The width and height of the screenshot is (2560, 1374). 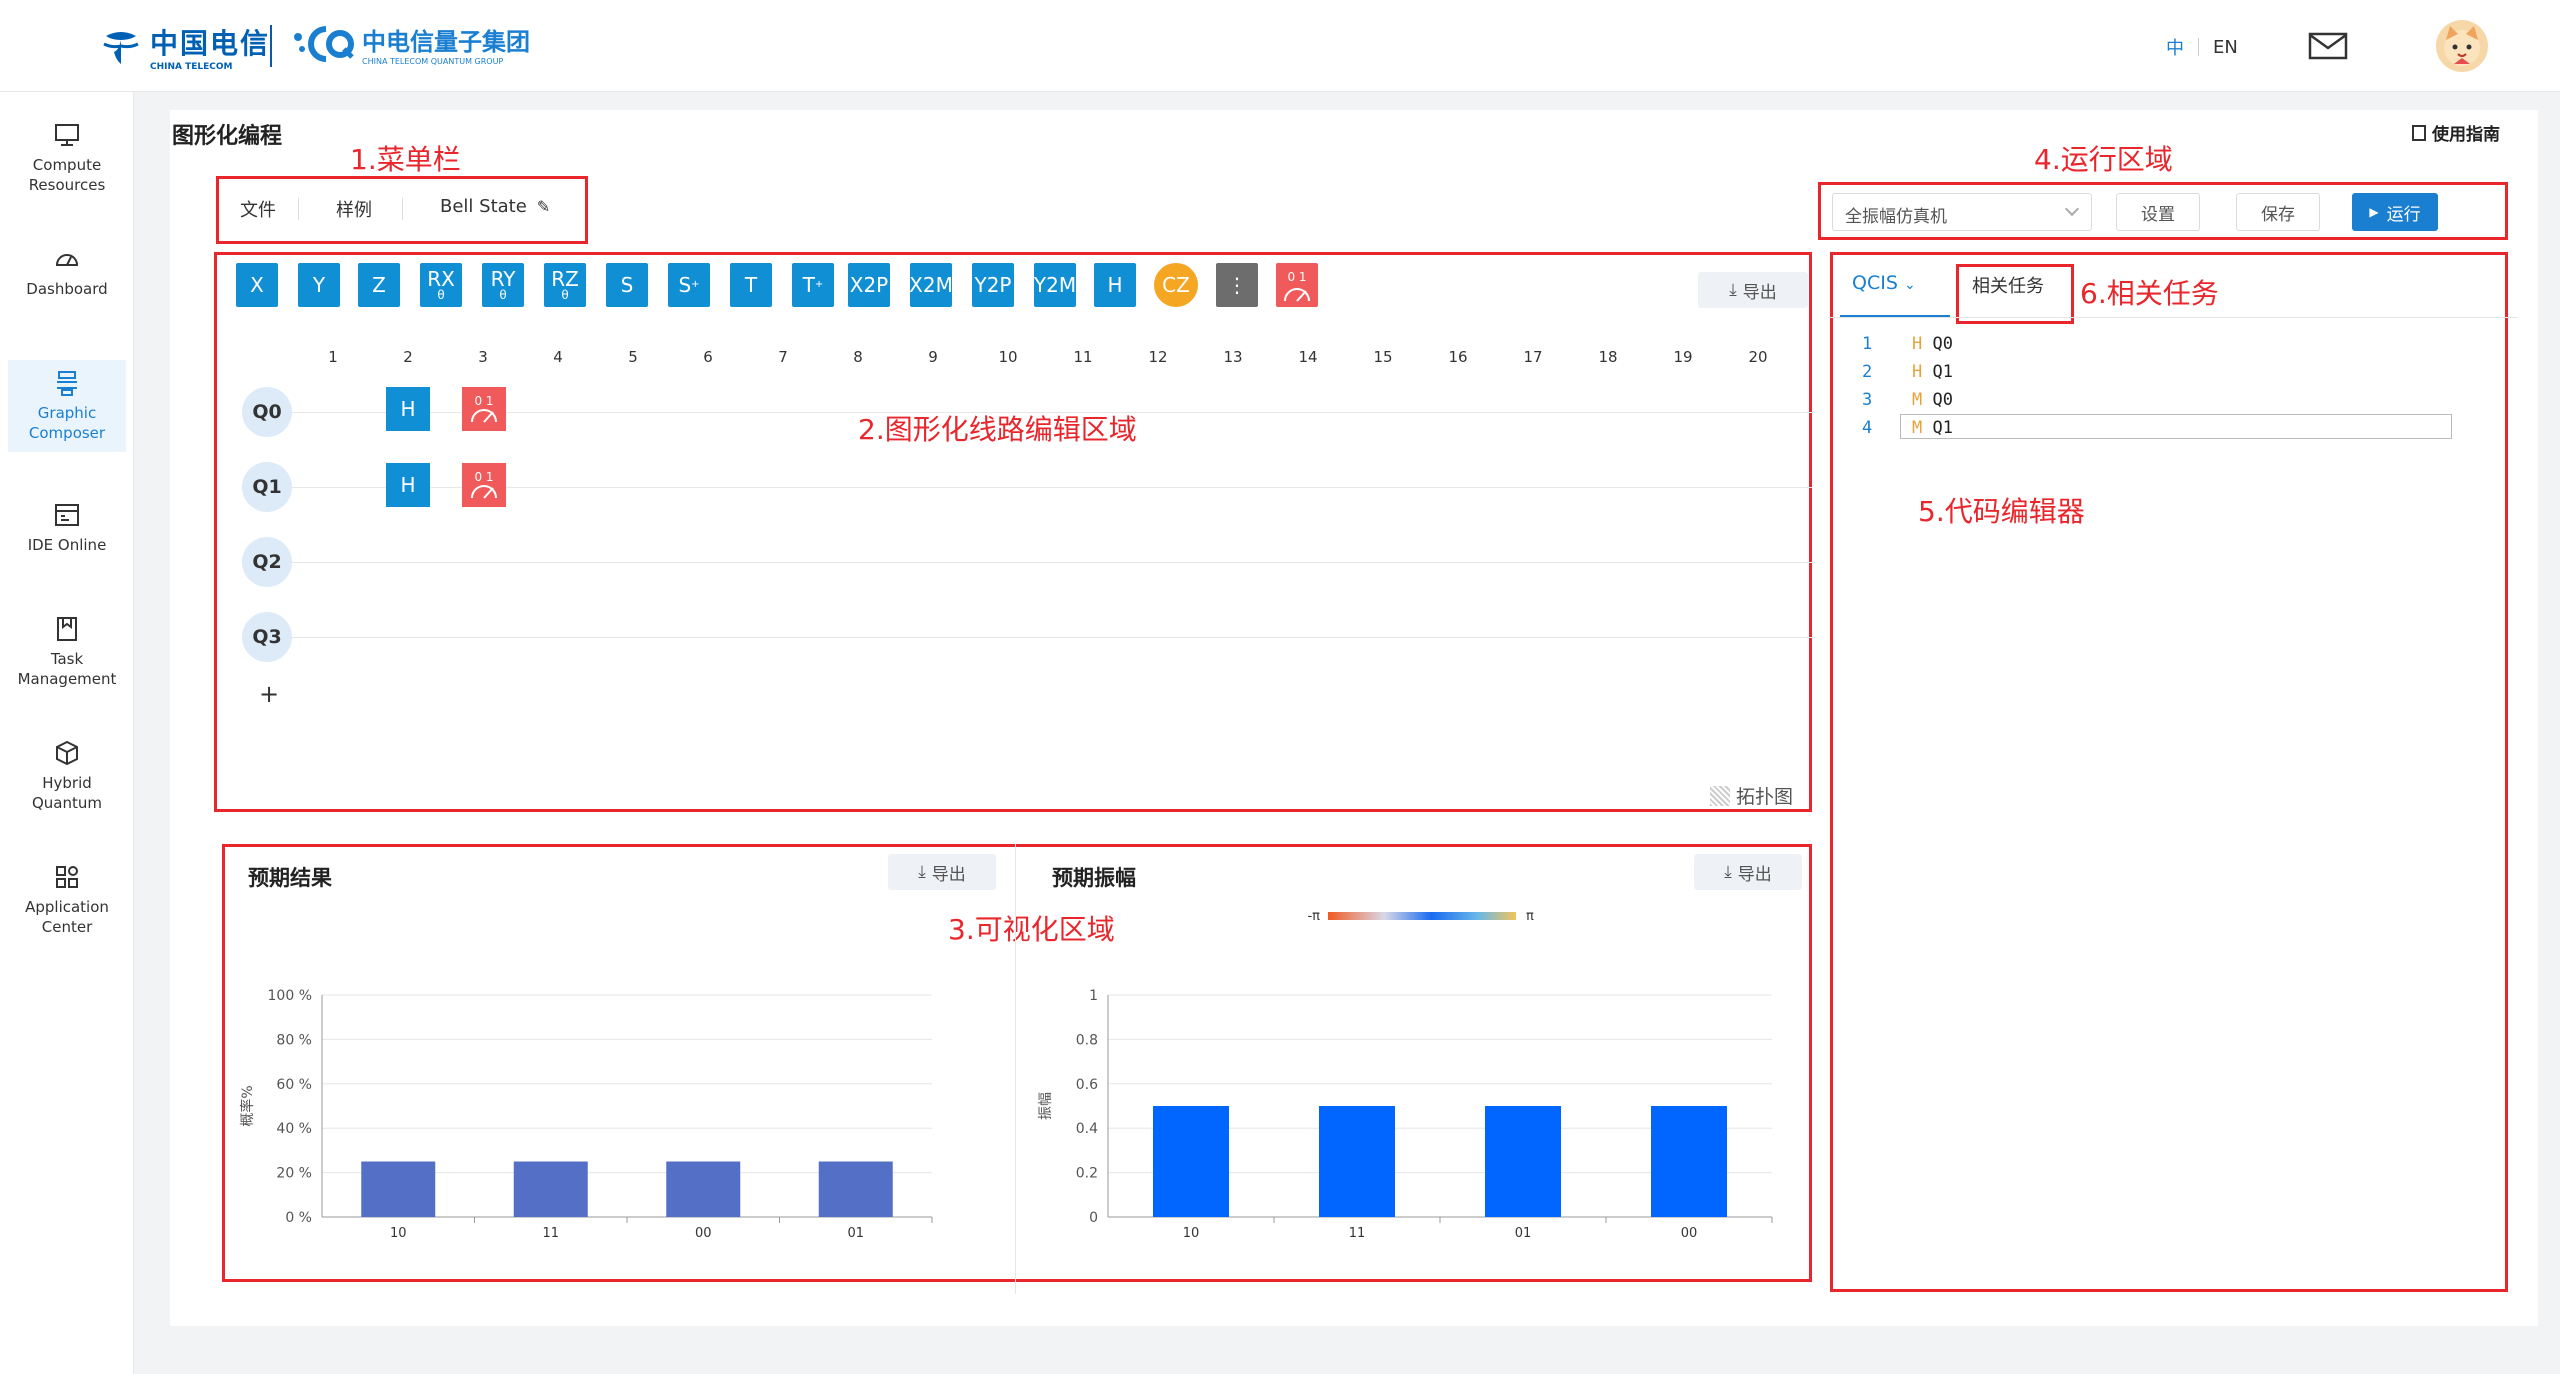 What do you see at coordinates (931, 285) in the screenshot?
I see `gate-11: X2M` at bounding box center [931, 285].